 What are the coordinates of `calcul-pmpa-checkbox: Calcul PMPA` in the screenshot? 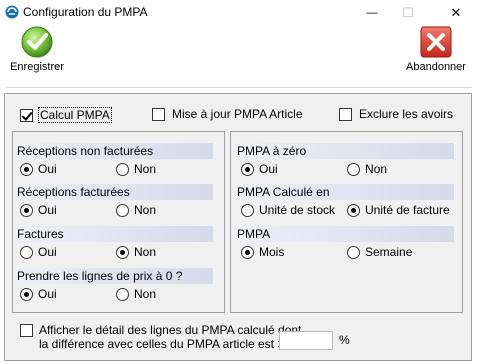 It's located at (66, 115).